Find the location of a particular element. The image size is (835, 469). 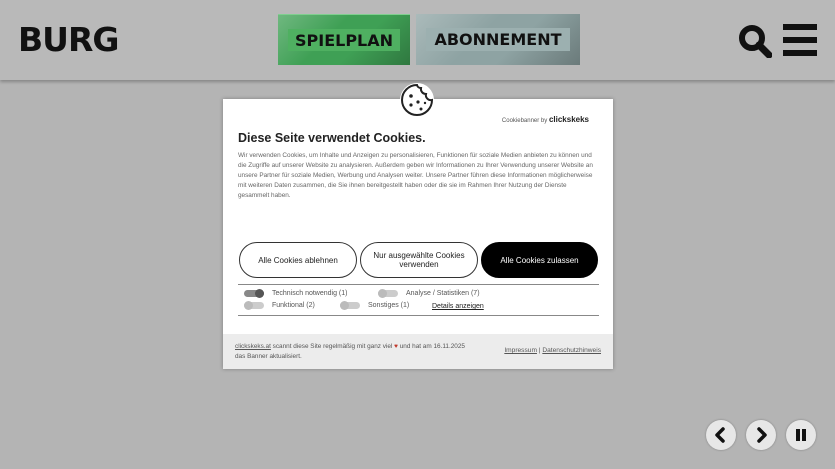

reject-all-button: Alle Cookies ablehnen is located at coordinates (298, 260).